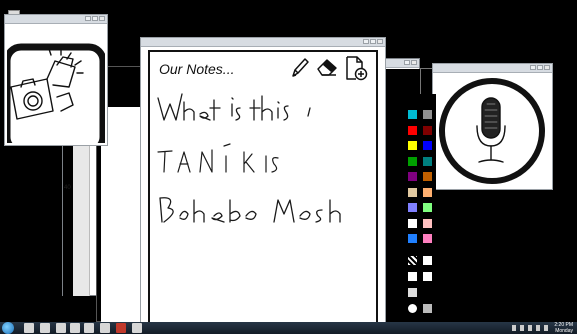  What do you see at coordinates (492, 68) in the screenshot?
I see `microphone-window-titlebar` at bounding box center [492, 68].